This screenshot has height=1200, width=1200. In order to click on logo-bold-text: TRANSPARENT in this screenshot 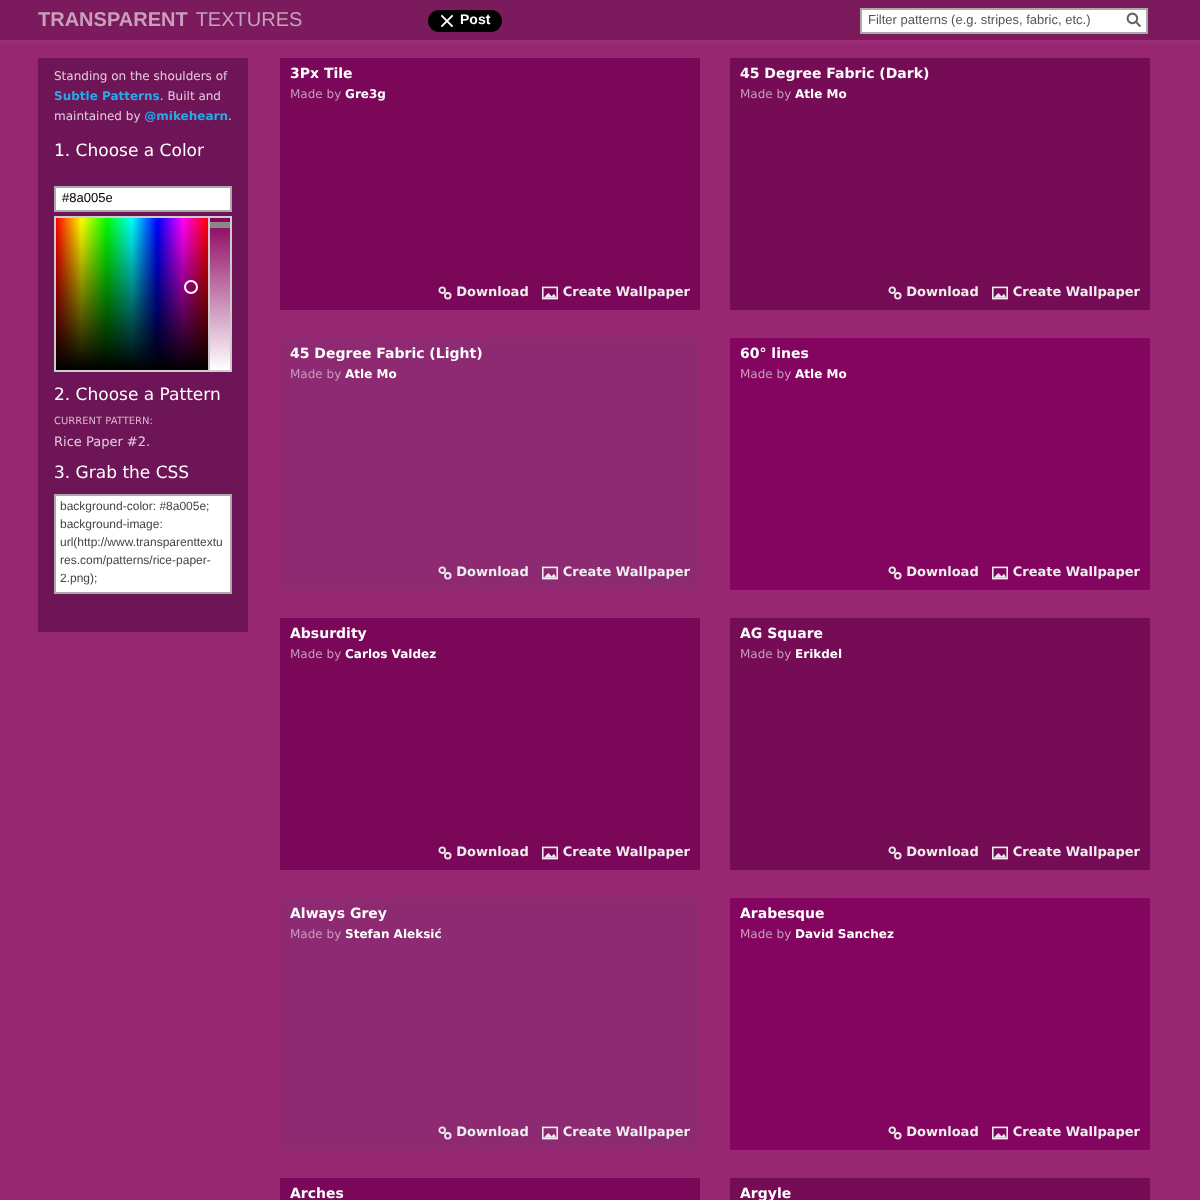, I will do `click(113, 20)`.